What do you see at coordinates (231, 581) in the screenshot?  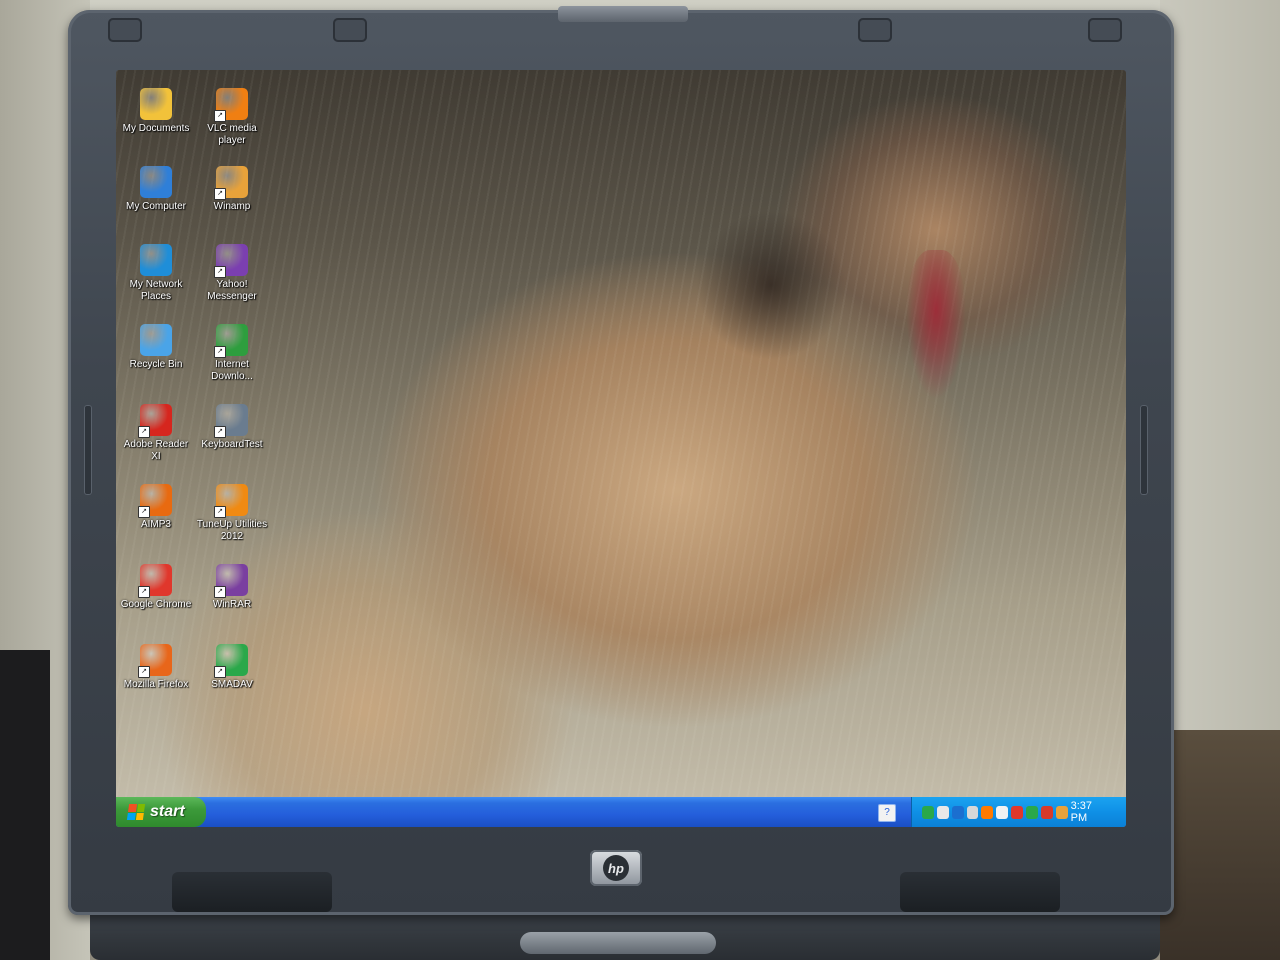 I see `winrar-icon: ↗` at bounding box center [231, 581].